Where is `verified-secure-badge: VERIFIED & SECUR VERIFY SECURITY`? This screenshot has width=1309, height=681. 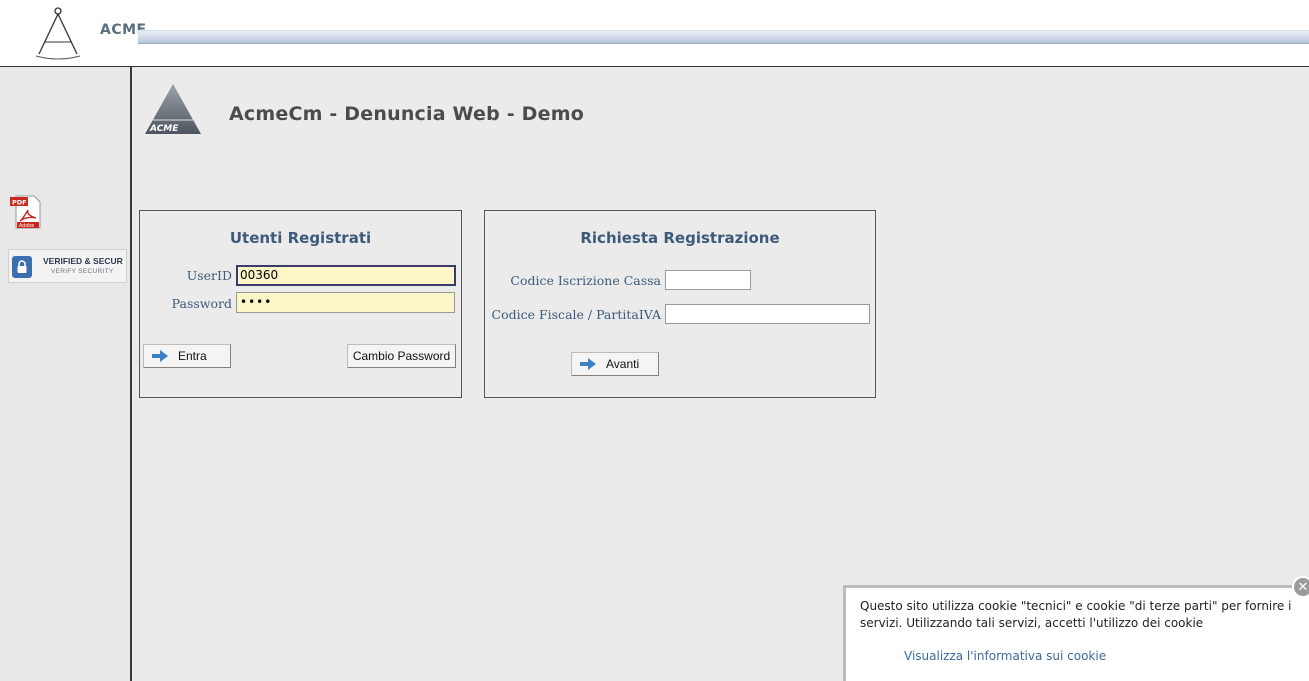
verified-secure-badge: VERIFIED & SECUR VERIFY SECURITY is located at coordinates (67, 266).